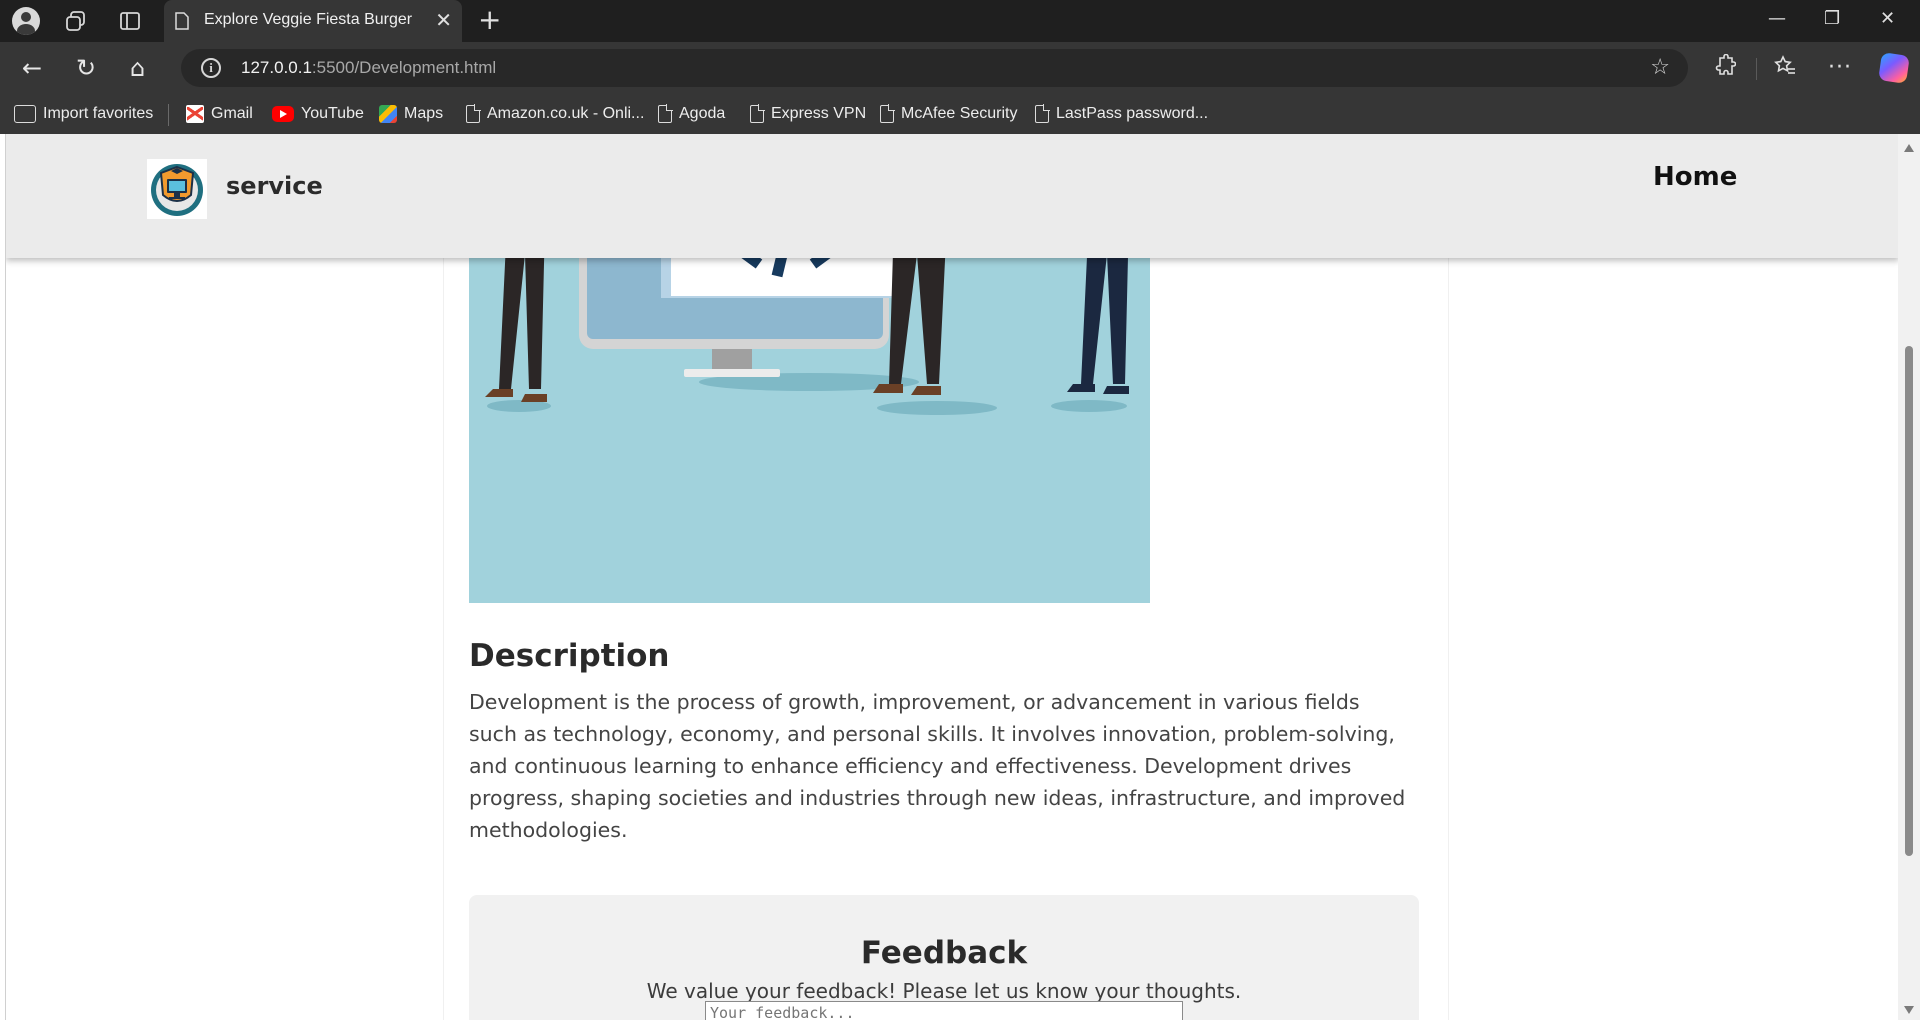  What do you see at coordinates (1724, 69) in the screenshot?
I see `extensions-icon` at bounding box center [1724, 69].